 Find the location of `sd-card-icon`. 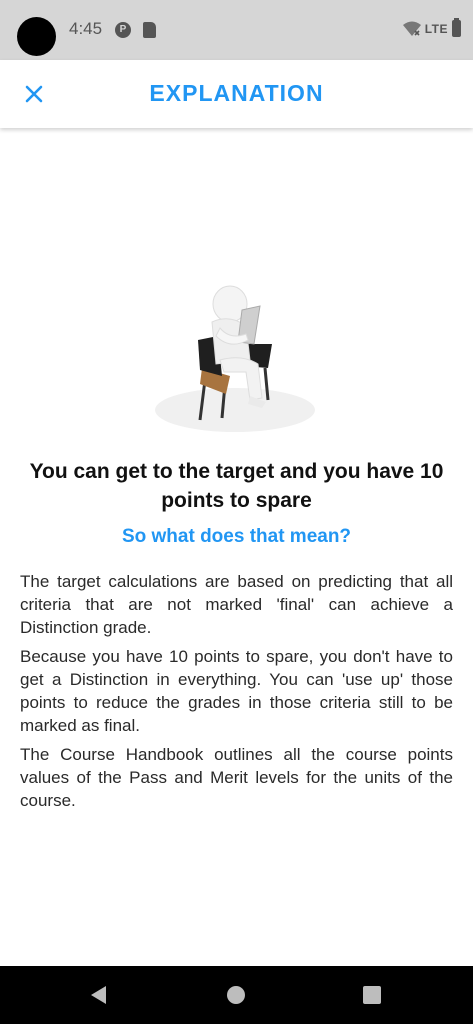

sd-card-icon is located at coordinates (149, 30).